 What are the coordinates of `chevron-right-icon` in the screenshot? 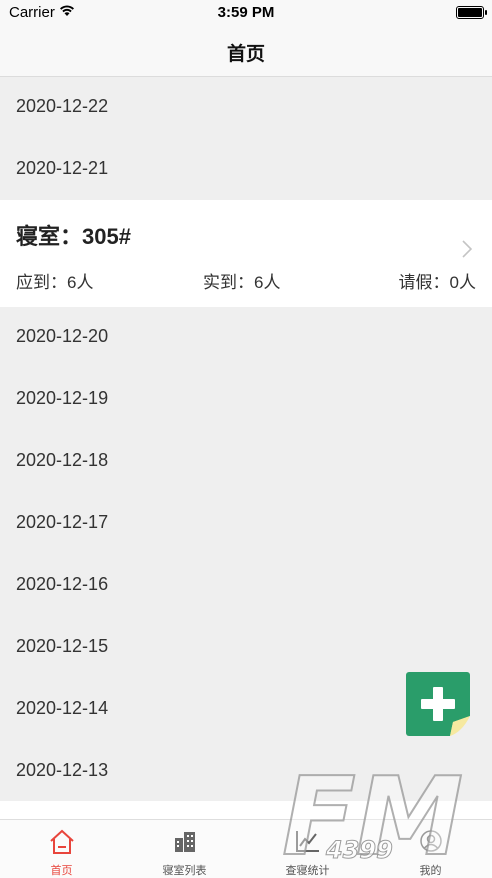 It's located at (467, 249).